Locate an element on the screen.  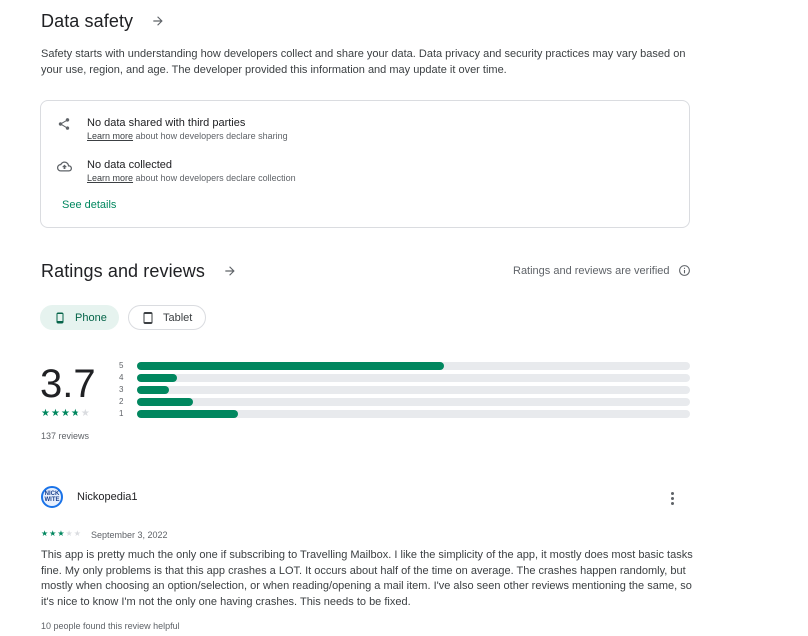
data-safety-title: Data safety is located at coordinates (87, 20).